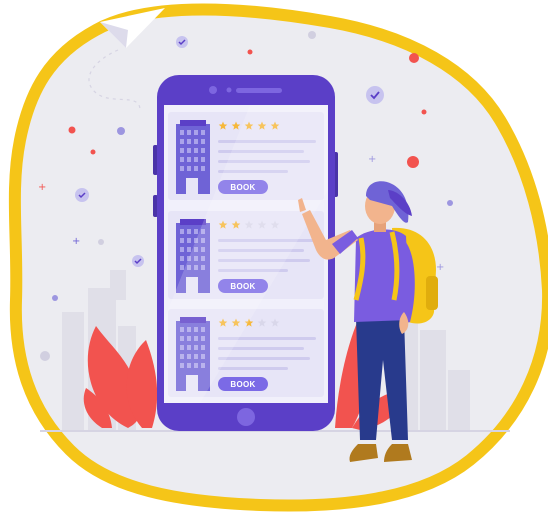 This screenshot has width=548, height=518. I want to click on home-button, so click(246, 417).